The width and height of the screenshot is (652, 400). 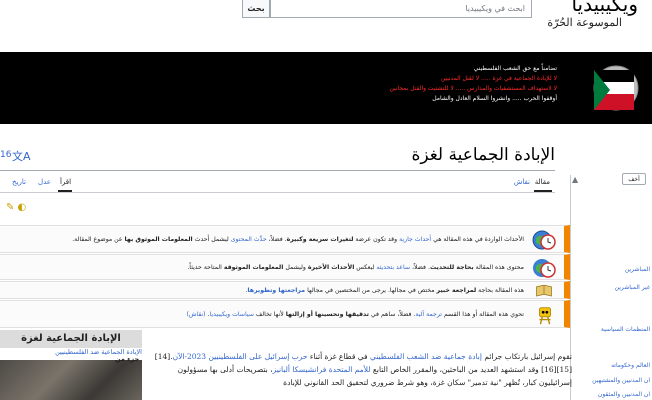 What do you see at coordinates (632, 287) in the screenshot?
I see `sidebar-link-2: غير المباشرين` at bounding box center [632, 287].